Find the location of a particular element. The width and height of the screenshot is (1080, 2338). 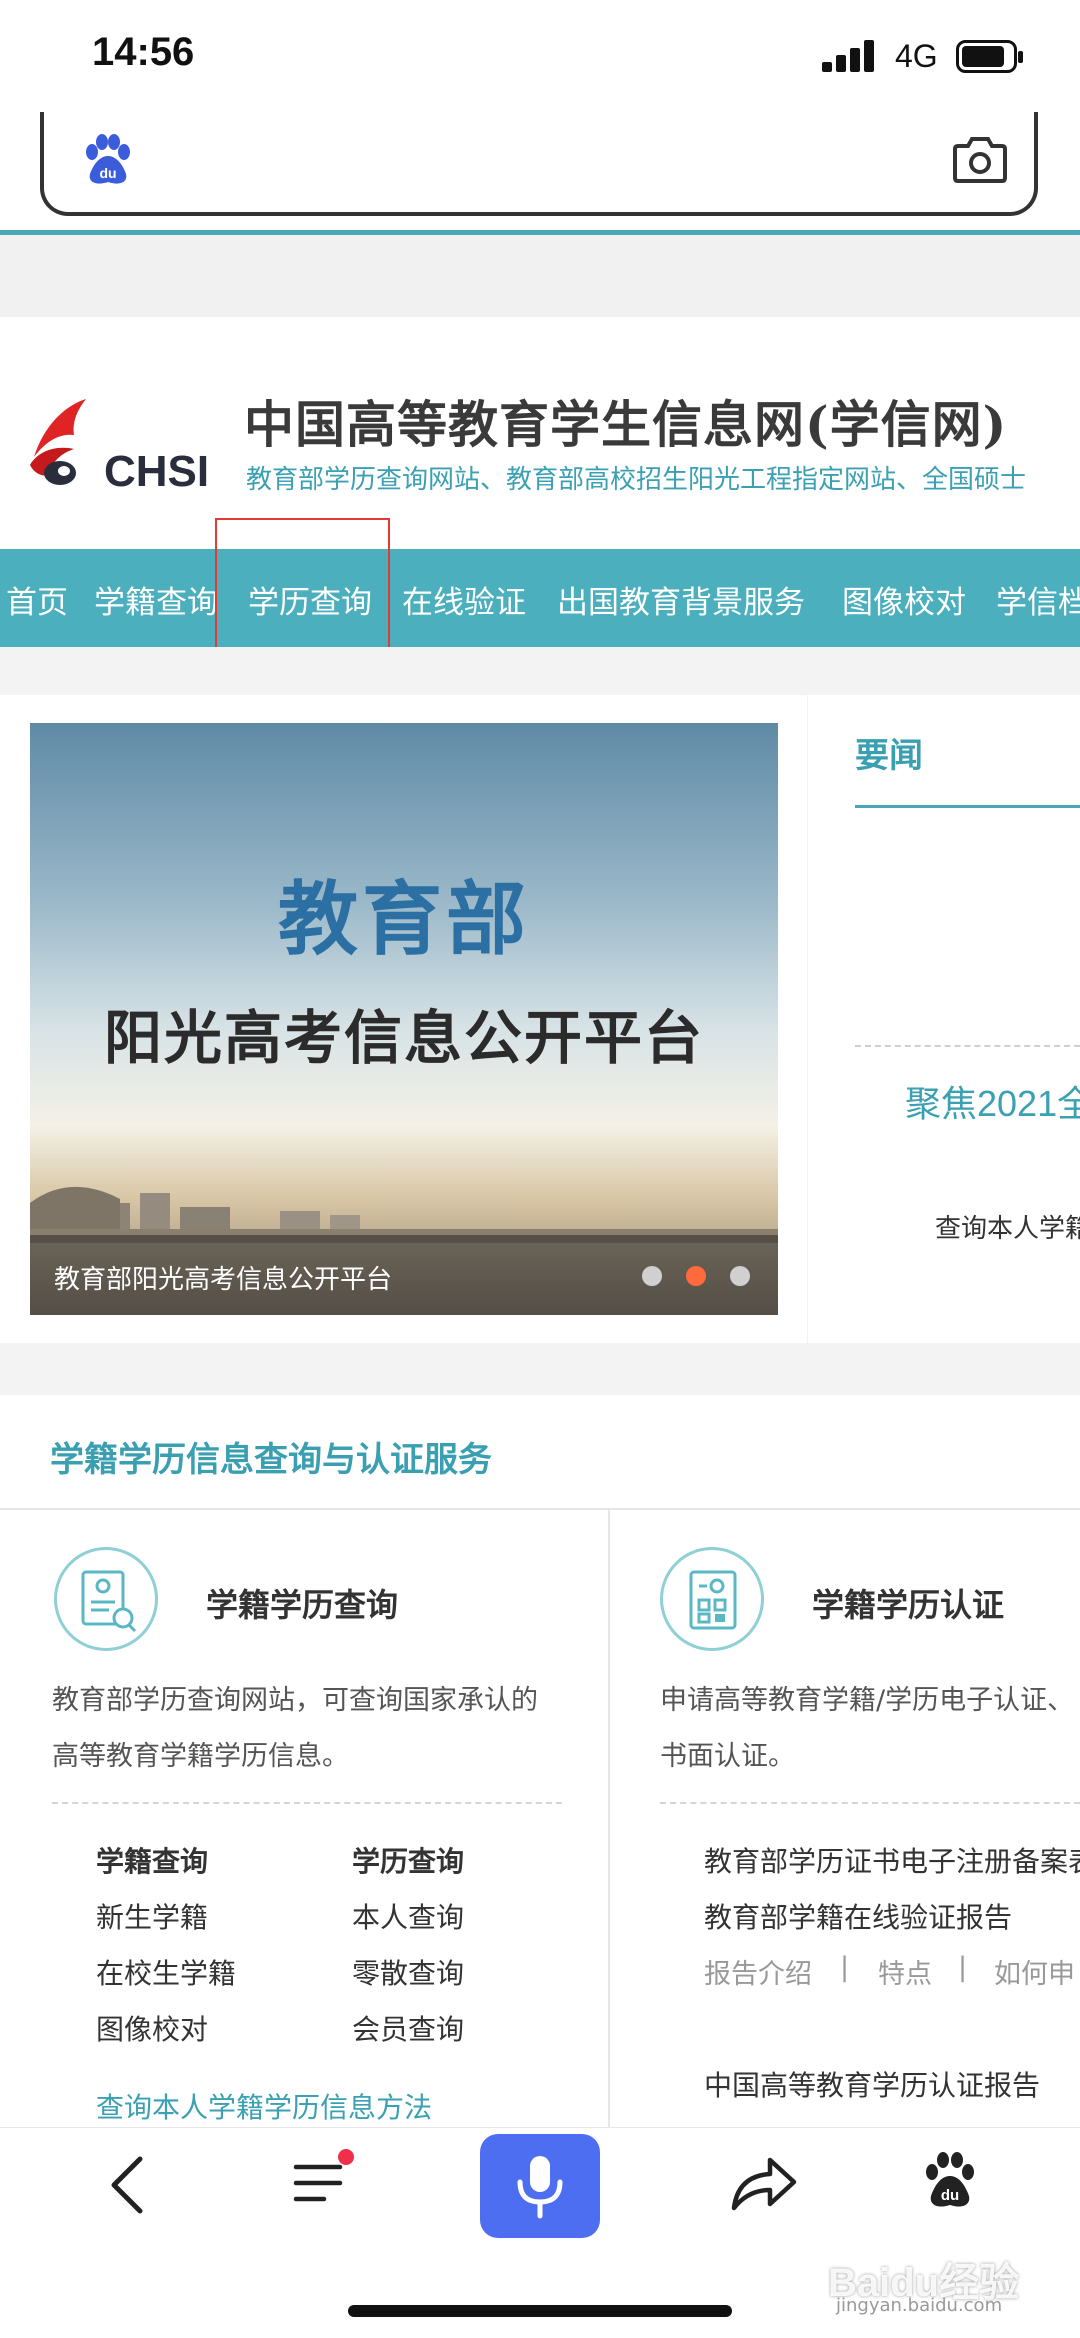

banner-headline: 教育部 is located at coordinates (404, 919).